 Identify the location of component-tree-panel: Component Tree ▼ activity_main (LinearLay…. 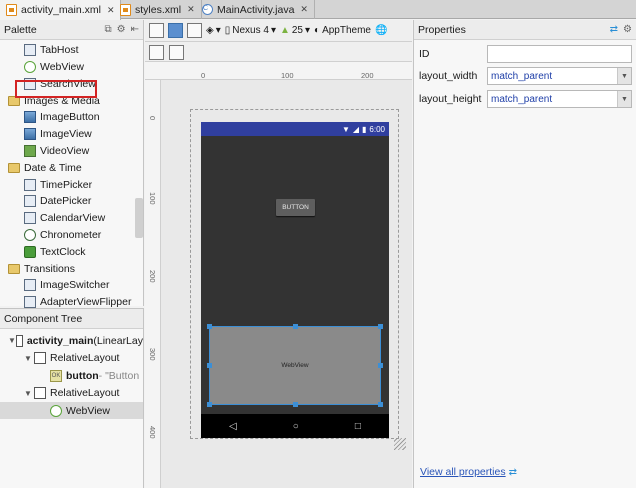
(72, 398).